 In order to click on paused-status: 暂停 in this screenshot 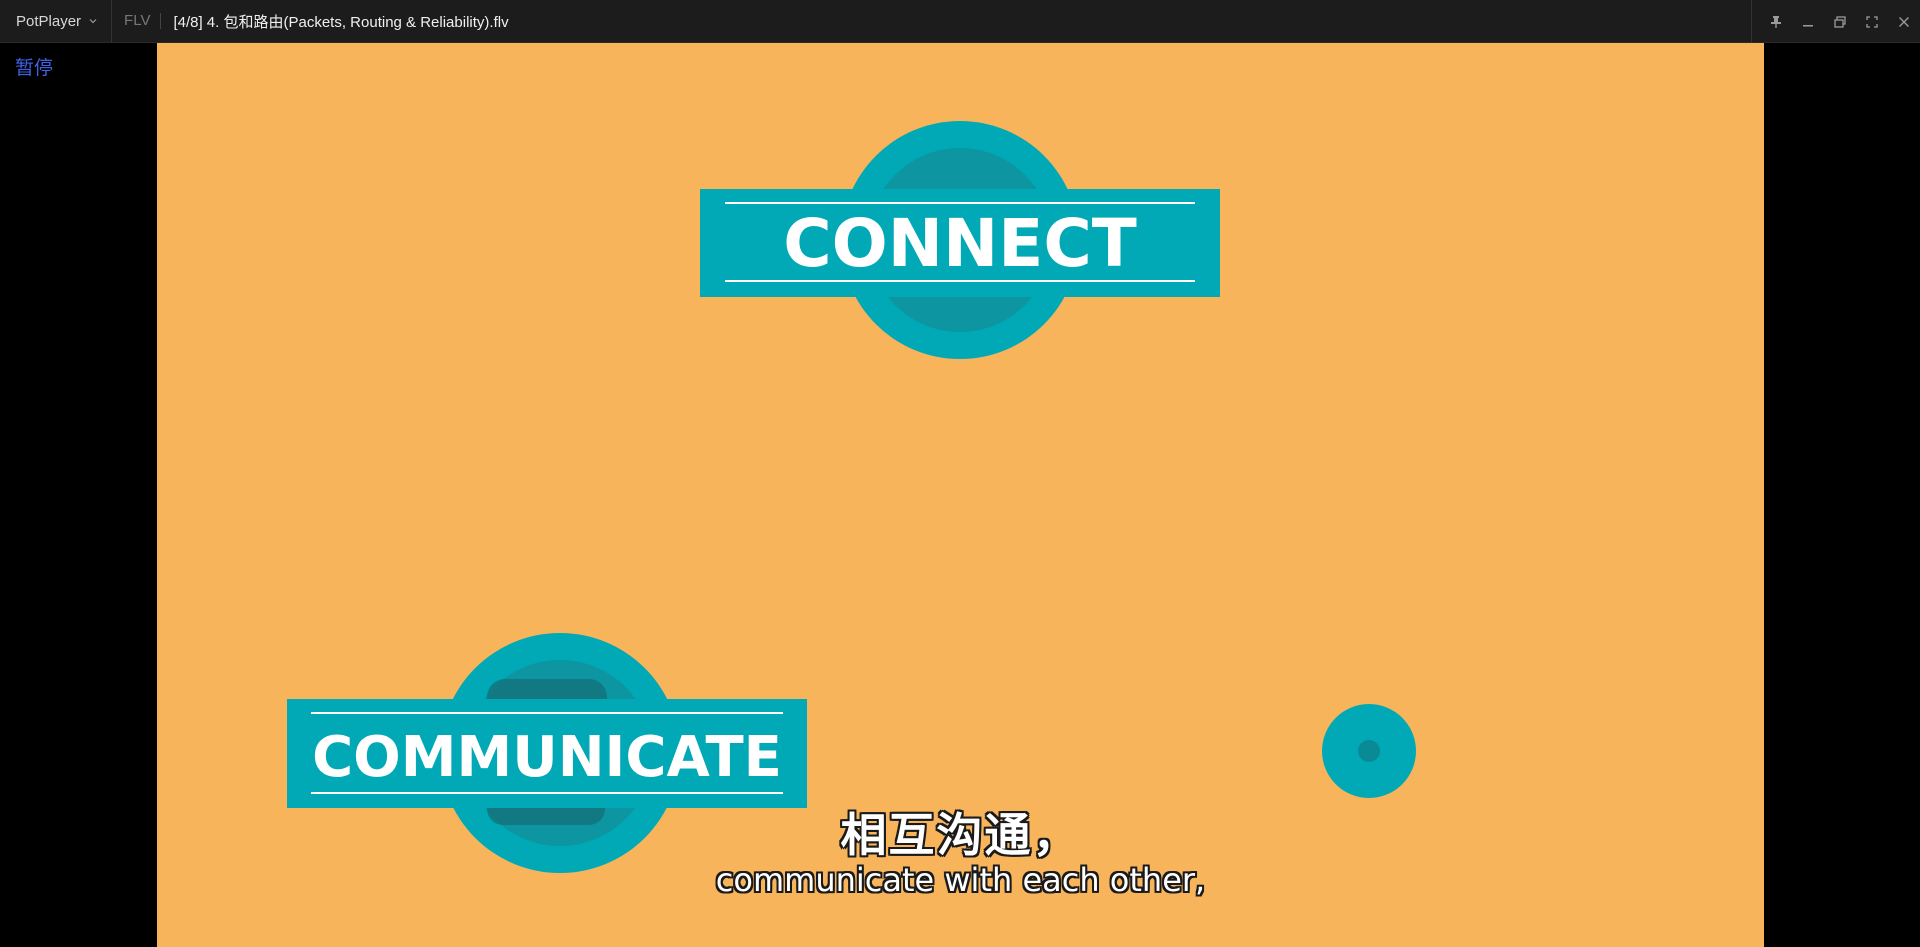, I will do `click(34, 68)`.